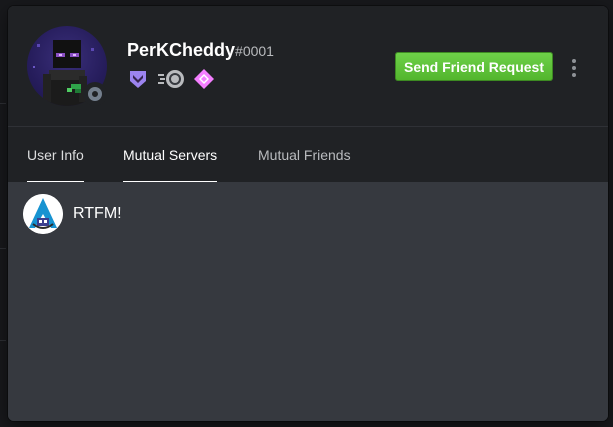  I want to click on offline-status-icon, so click(95, 94).